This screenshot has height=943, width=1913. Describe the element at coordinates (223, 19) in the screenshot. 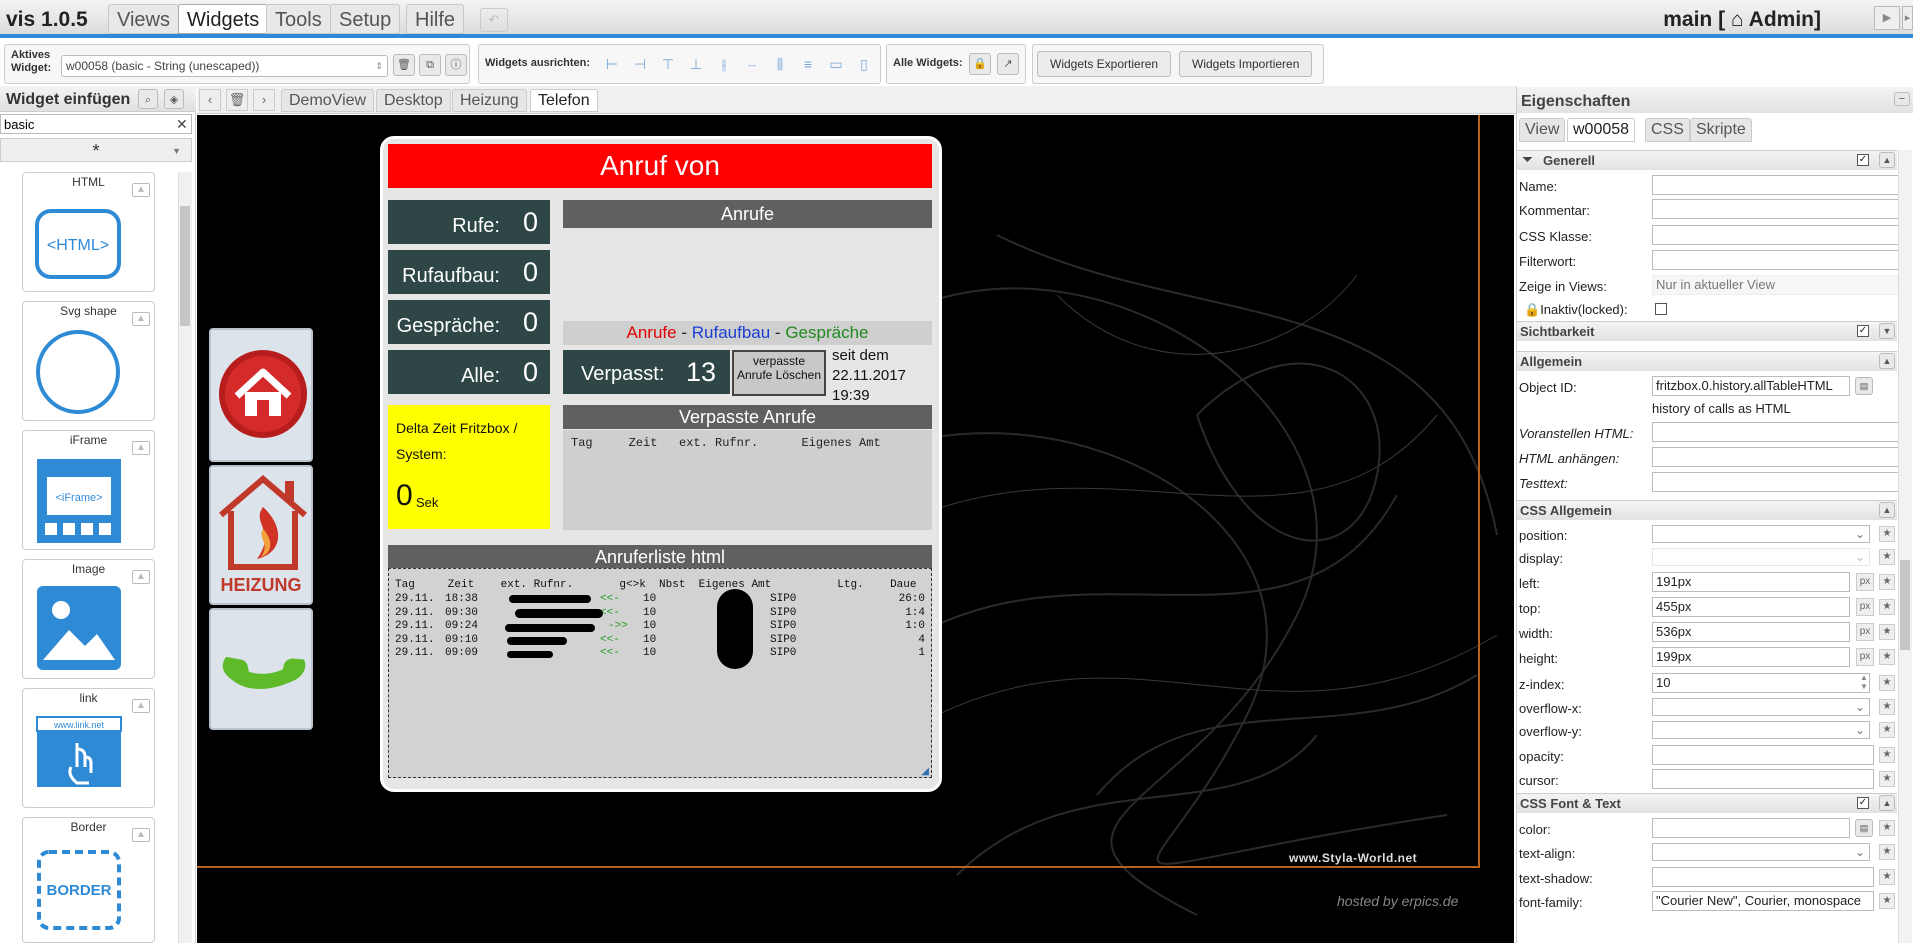

I see `menu-tab-widgets: Widgets` at that location.